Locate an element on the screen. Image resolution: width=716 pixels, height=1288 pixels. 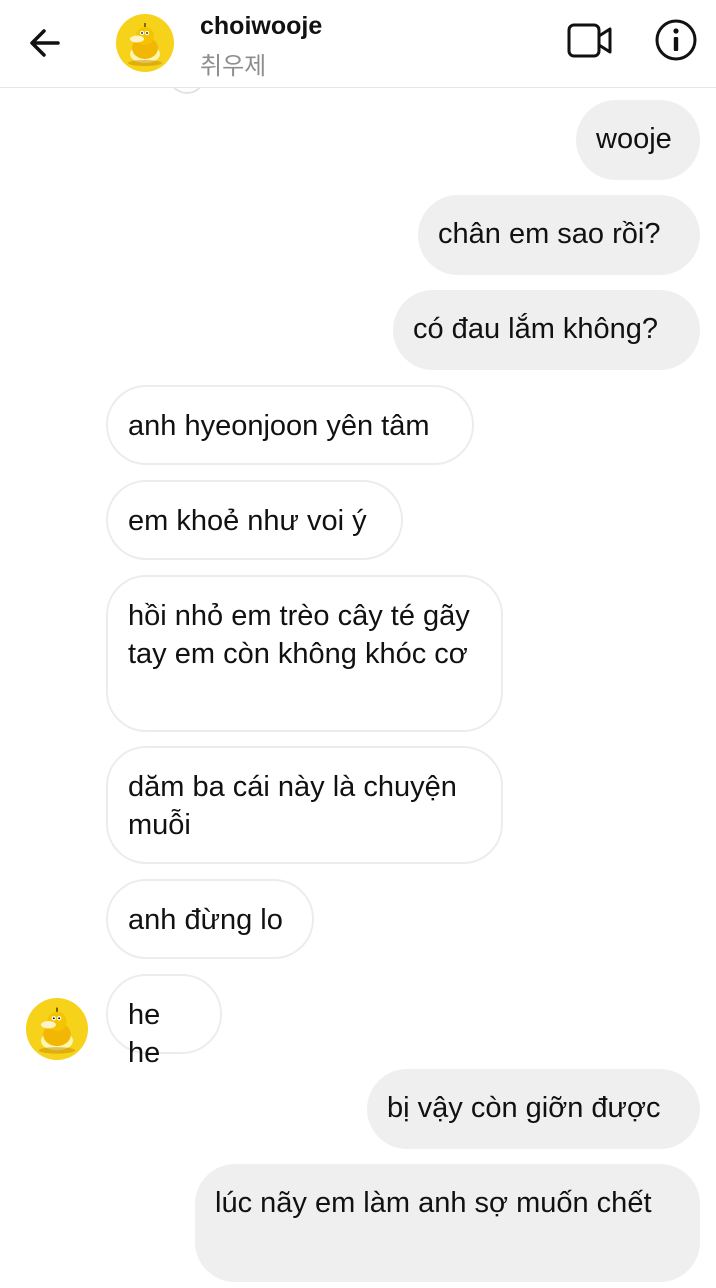
info-icon is located at coordinates (676, 40).